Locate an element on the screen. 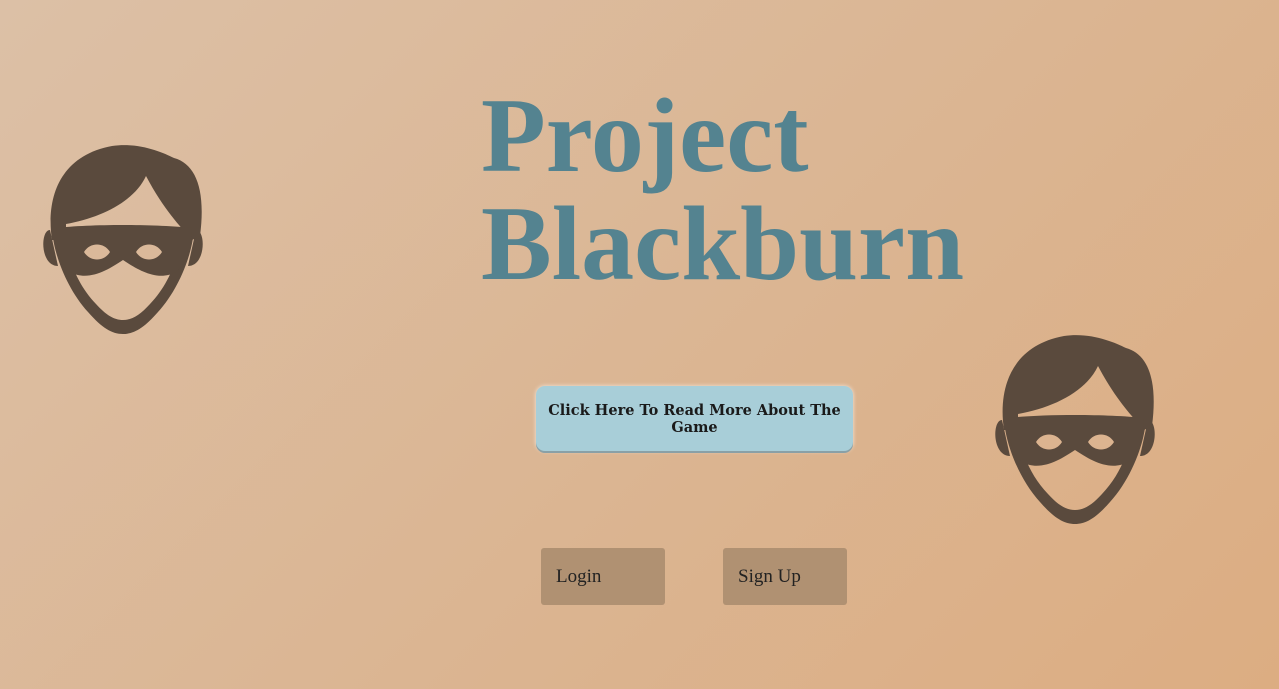  page-title: Project Blackburn is located at coordinates (722, 190).